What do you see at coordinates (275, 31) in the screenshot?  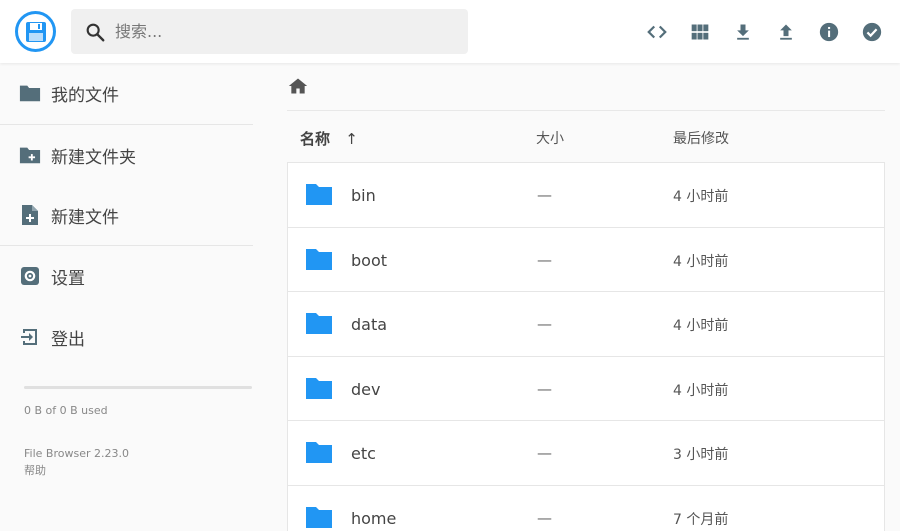 I see `search-input` at bounding box center [275, 31].